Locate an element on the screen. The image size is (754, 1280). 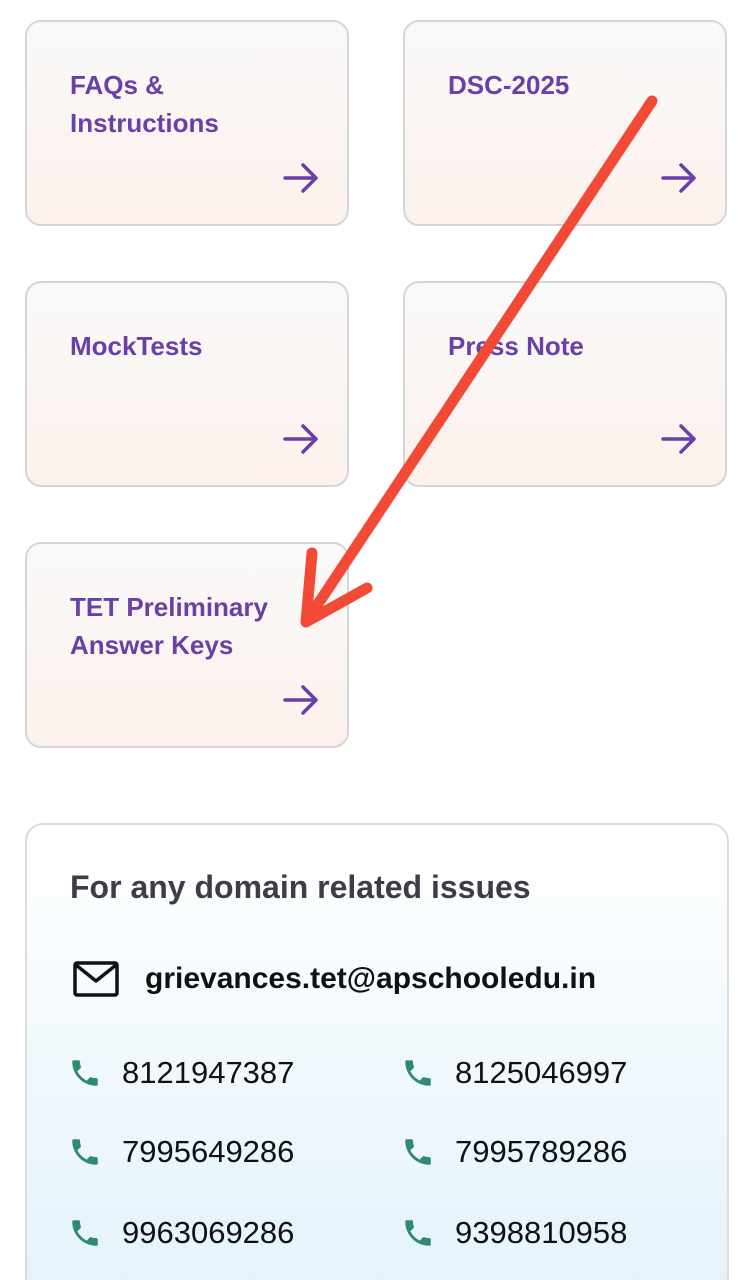
phone-number: 8121947387 is located at coordinates (208, 1072).